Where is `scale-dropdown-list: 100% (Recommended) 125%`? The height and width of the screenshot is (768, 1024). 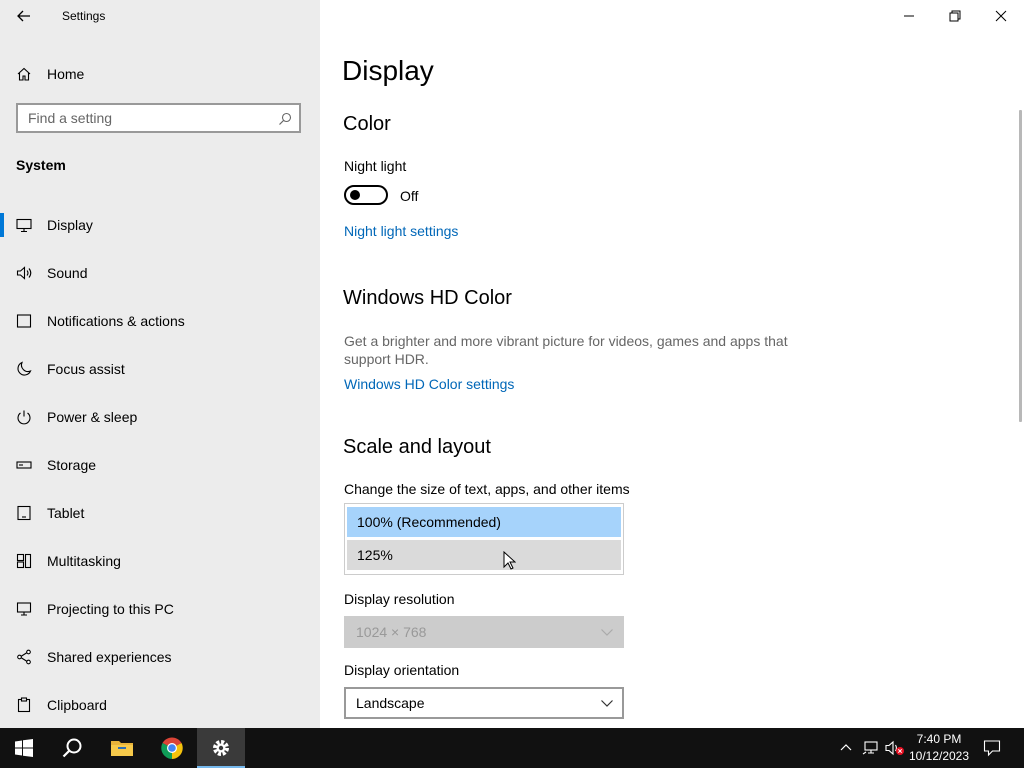 scale-dropdown-list: 100% (Recommended) 125% is located at coordinates (484, 539).